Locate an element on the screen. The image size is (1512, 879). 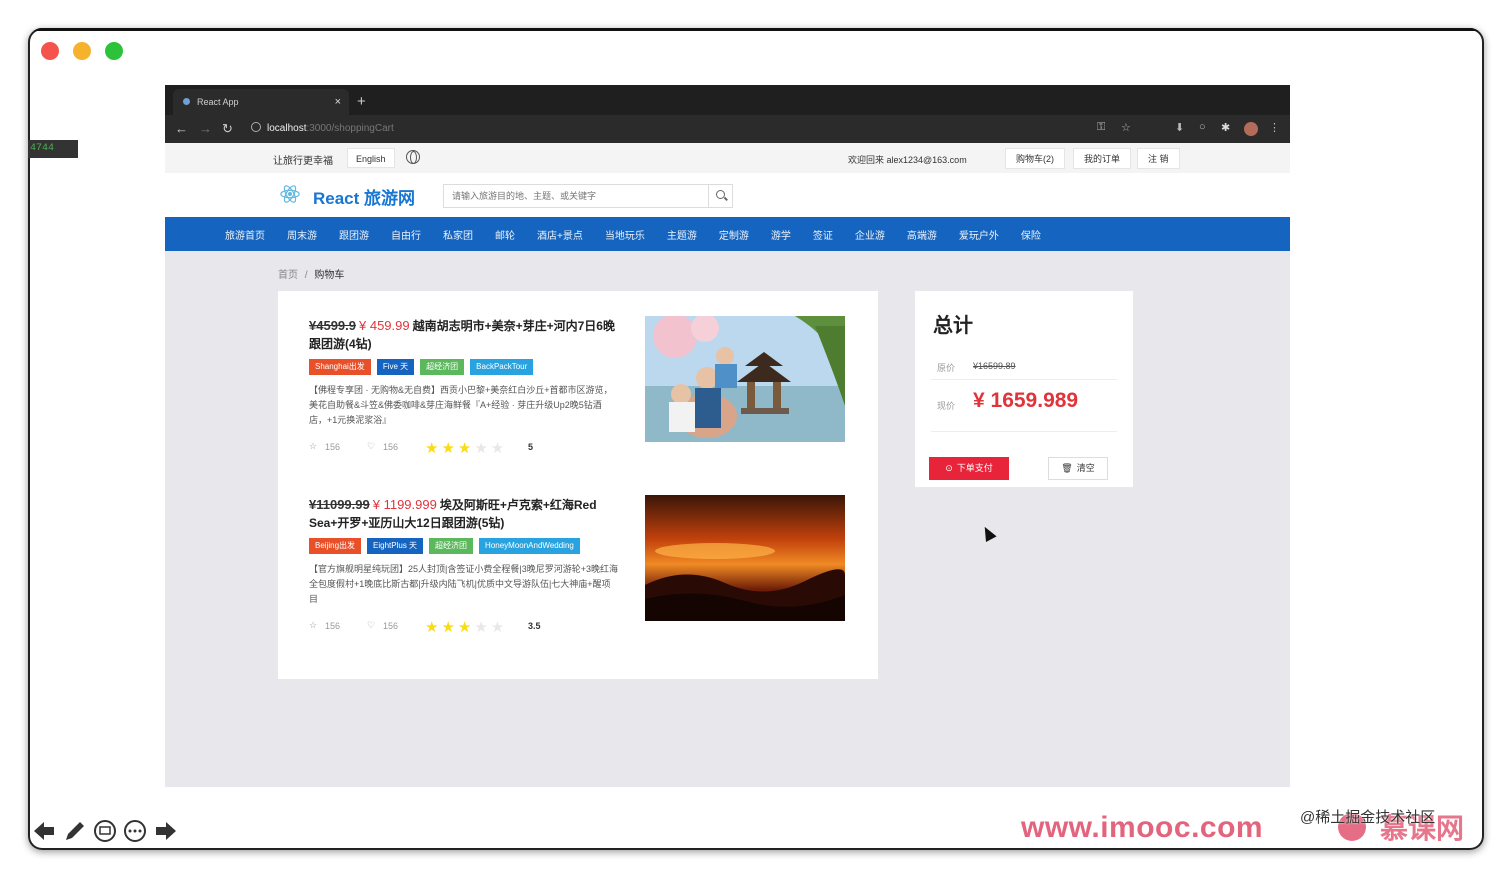
globe-icon is located at coordinates (413, 157).